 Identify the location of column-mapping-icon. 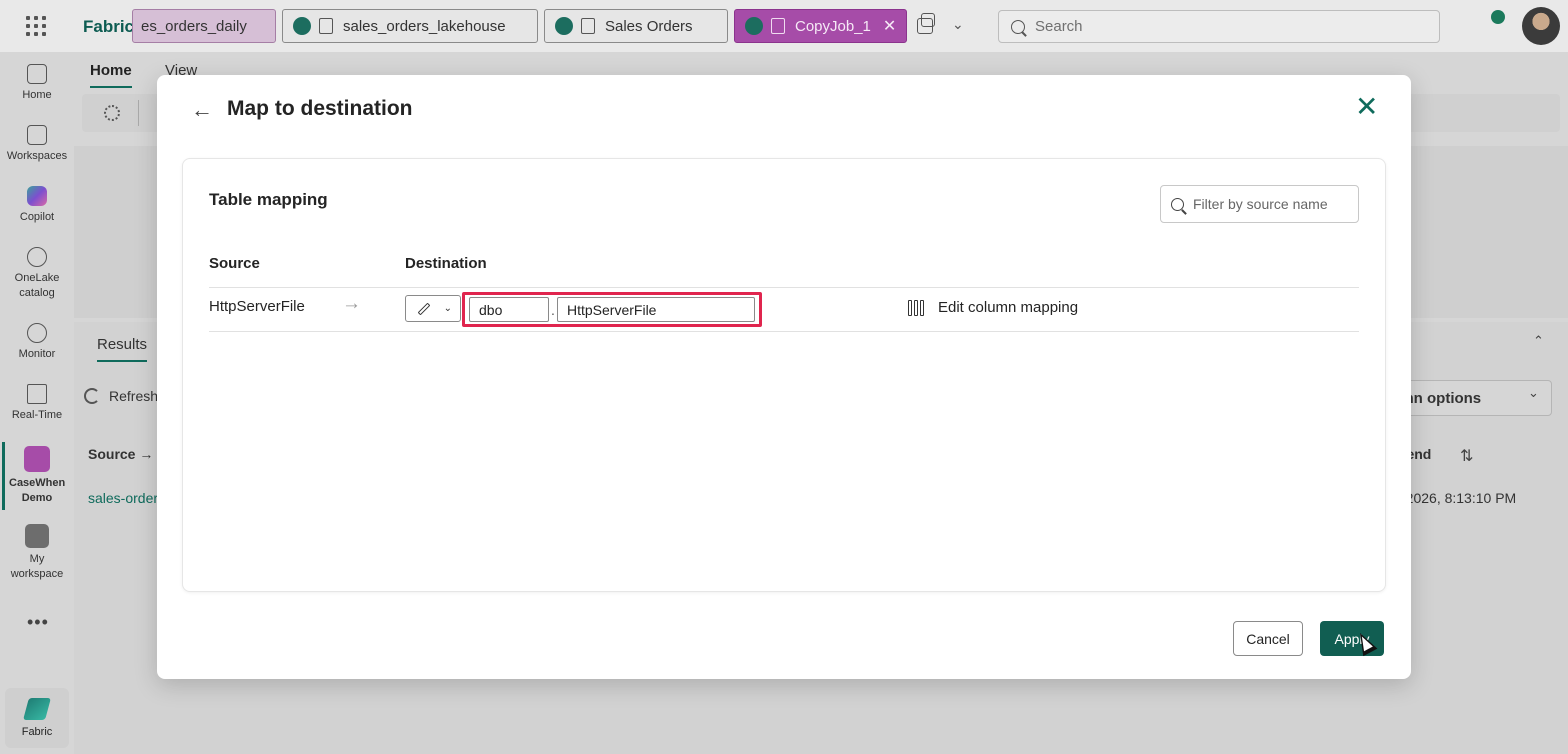
(917, 307).